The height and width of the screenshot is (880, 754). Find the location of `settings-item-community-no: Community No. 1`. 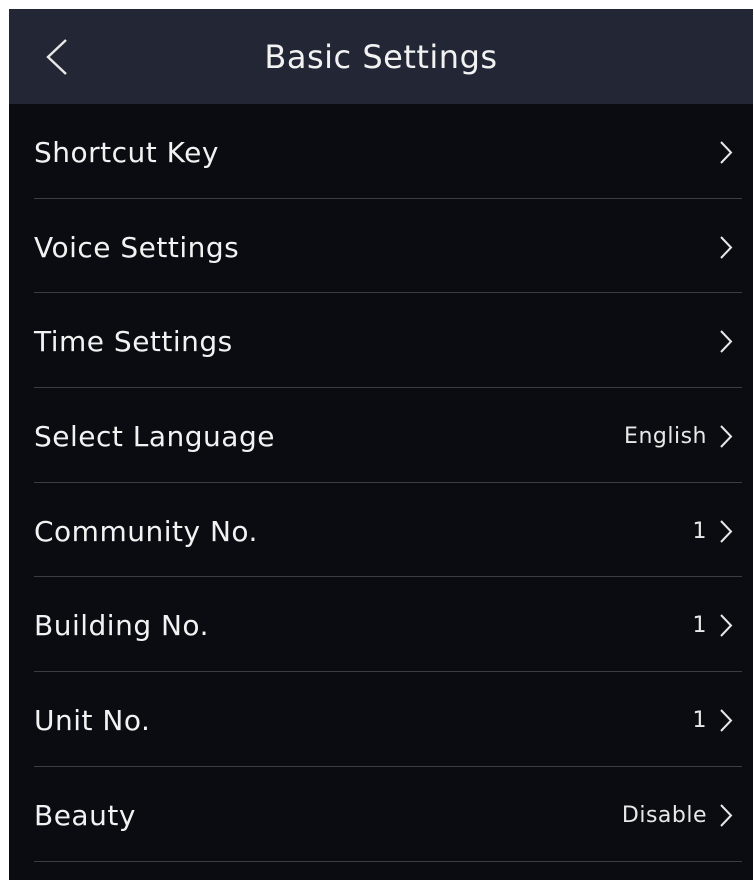

settings-item-community-no: Community No. 1 is located at coordinates (381, 530).